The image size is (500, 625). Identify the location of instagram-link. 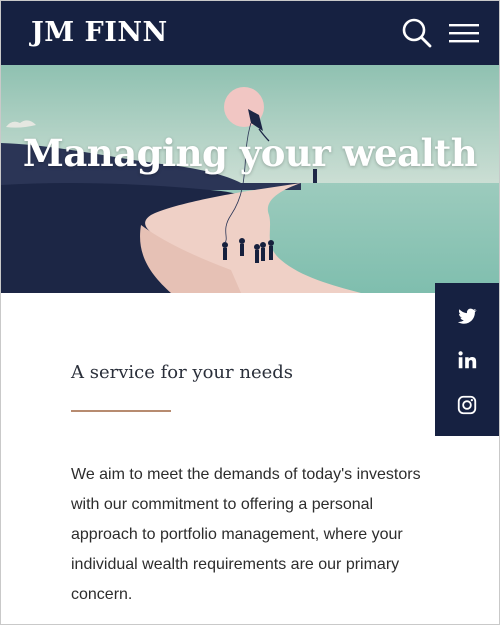
(467, 405).